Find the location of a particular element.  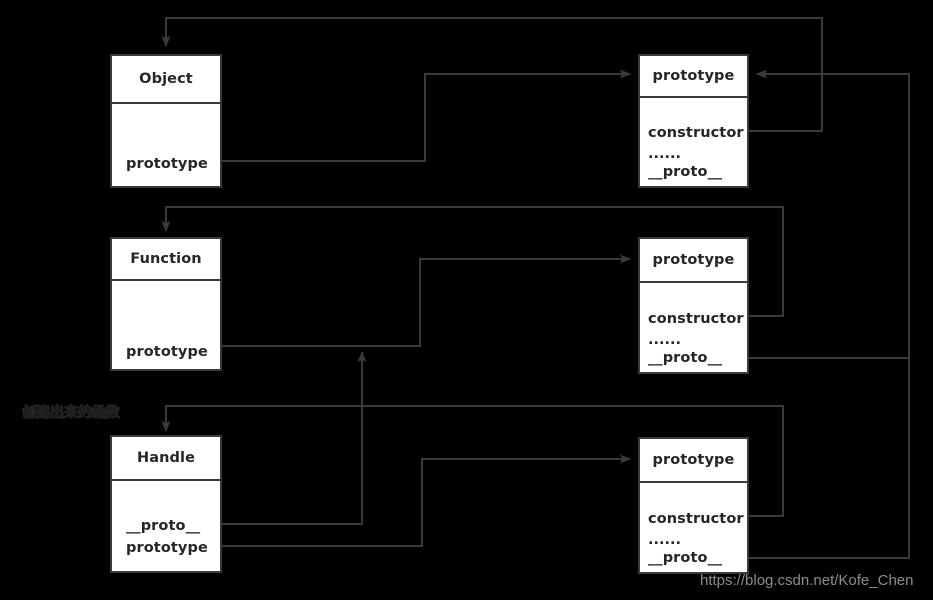

node-object-body: prototype is located at coordinates (166, 145).